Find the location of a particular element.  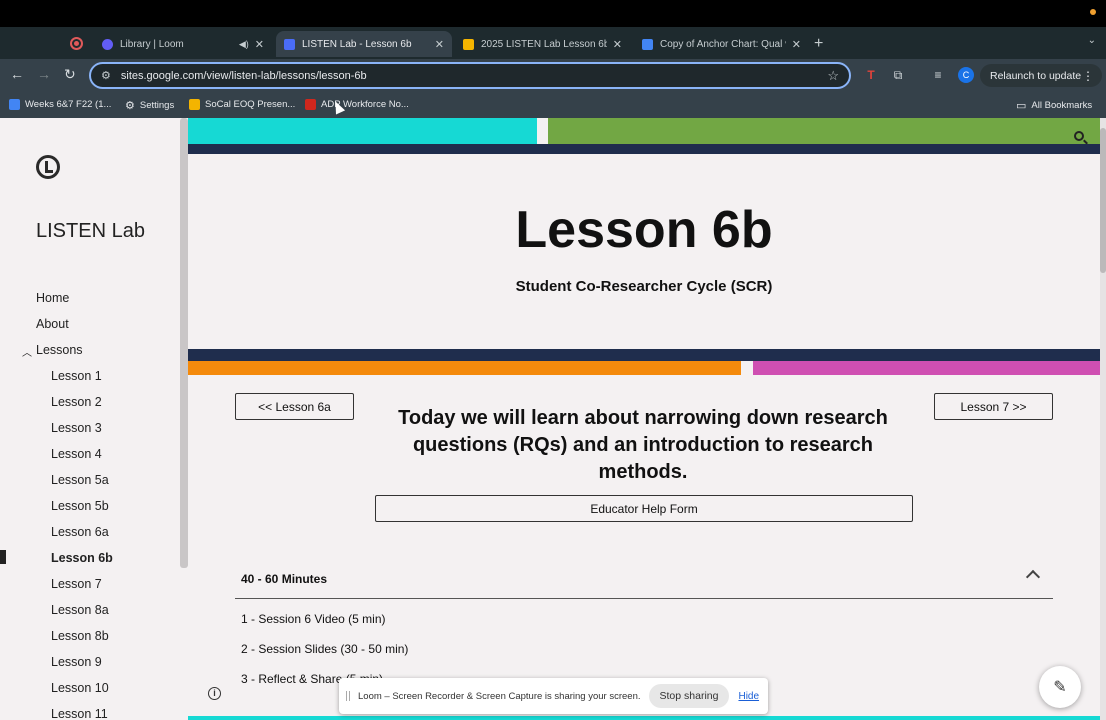

recording-indicator-dot is located at coordinates (1093, 12).